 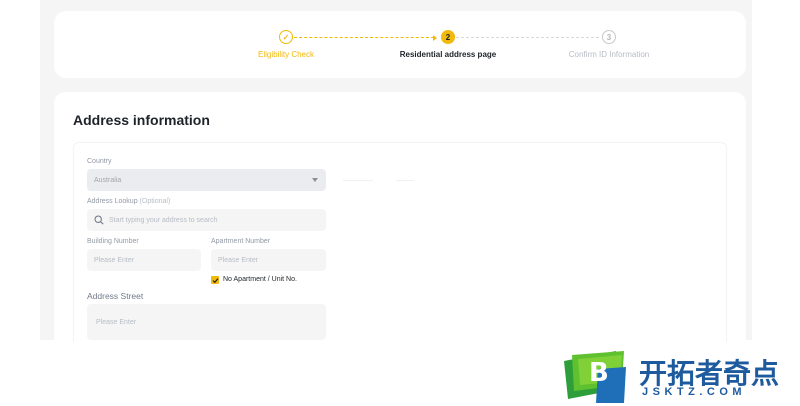 What do you see at coordinates (99, 220) in the screenshot?
I see `search-icon` at bounding box center [99, 220].